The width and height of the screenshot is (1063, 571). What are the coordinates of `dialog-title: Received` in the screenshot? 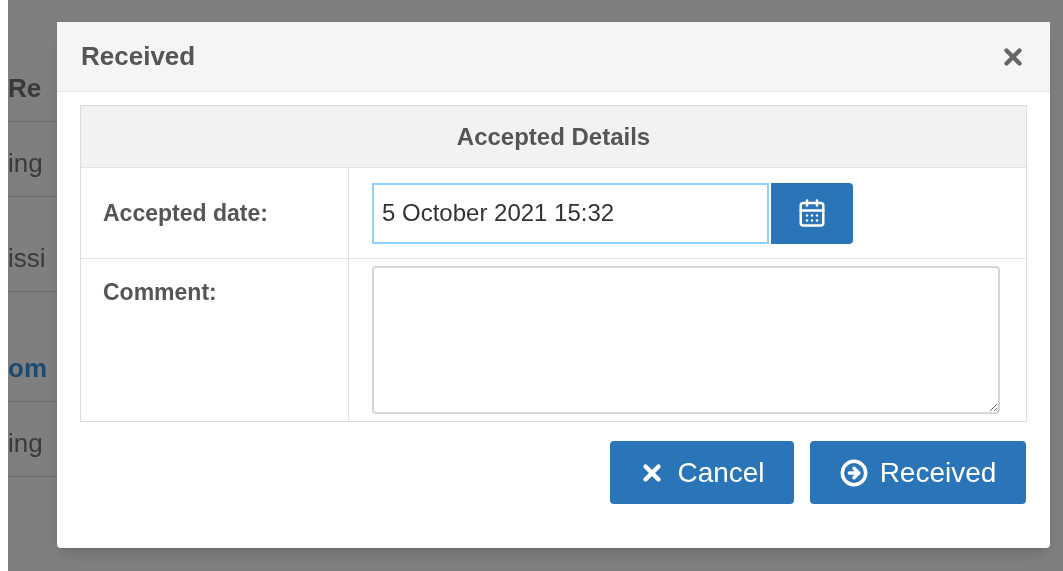 It's located at (138, 56).